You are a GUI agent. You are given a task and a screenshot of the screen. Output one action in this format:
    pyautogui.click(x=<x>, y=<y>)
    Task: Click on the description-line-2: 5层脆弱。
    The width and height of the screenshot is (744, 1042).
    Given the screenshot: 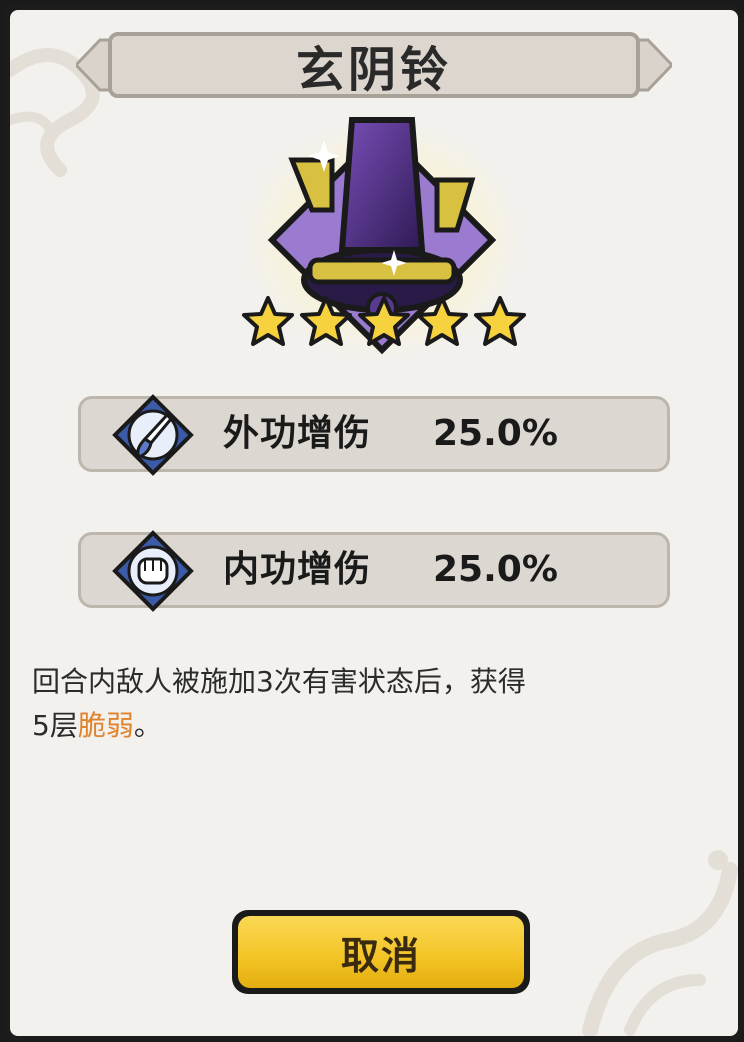 What is the action you would take?
    pyautogui.click(x=362, y=726)
    